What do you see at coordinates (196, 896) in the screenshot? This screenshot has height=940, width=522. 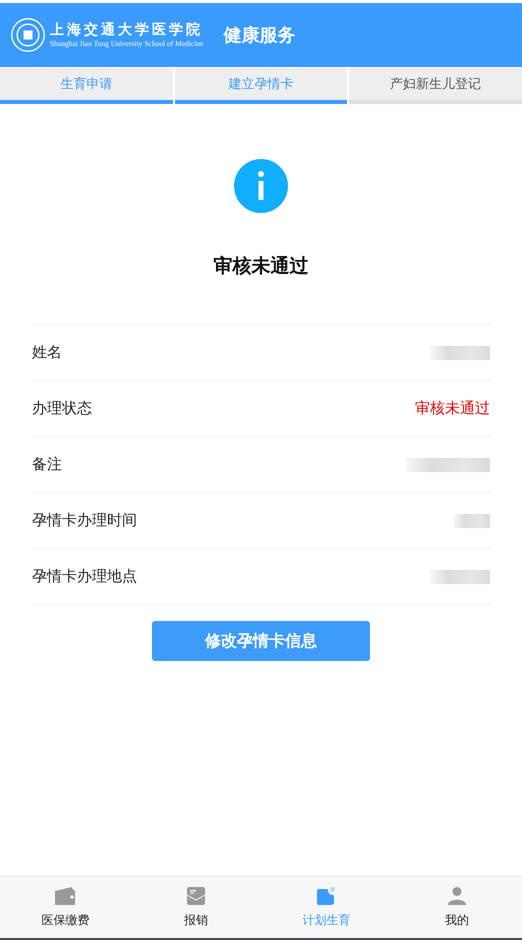 I see `envelope-icon` at bounding box center [196, 896].